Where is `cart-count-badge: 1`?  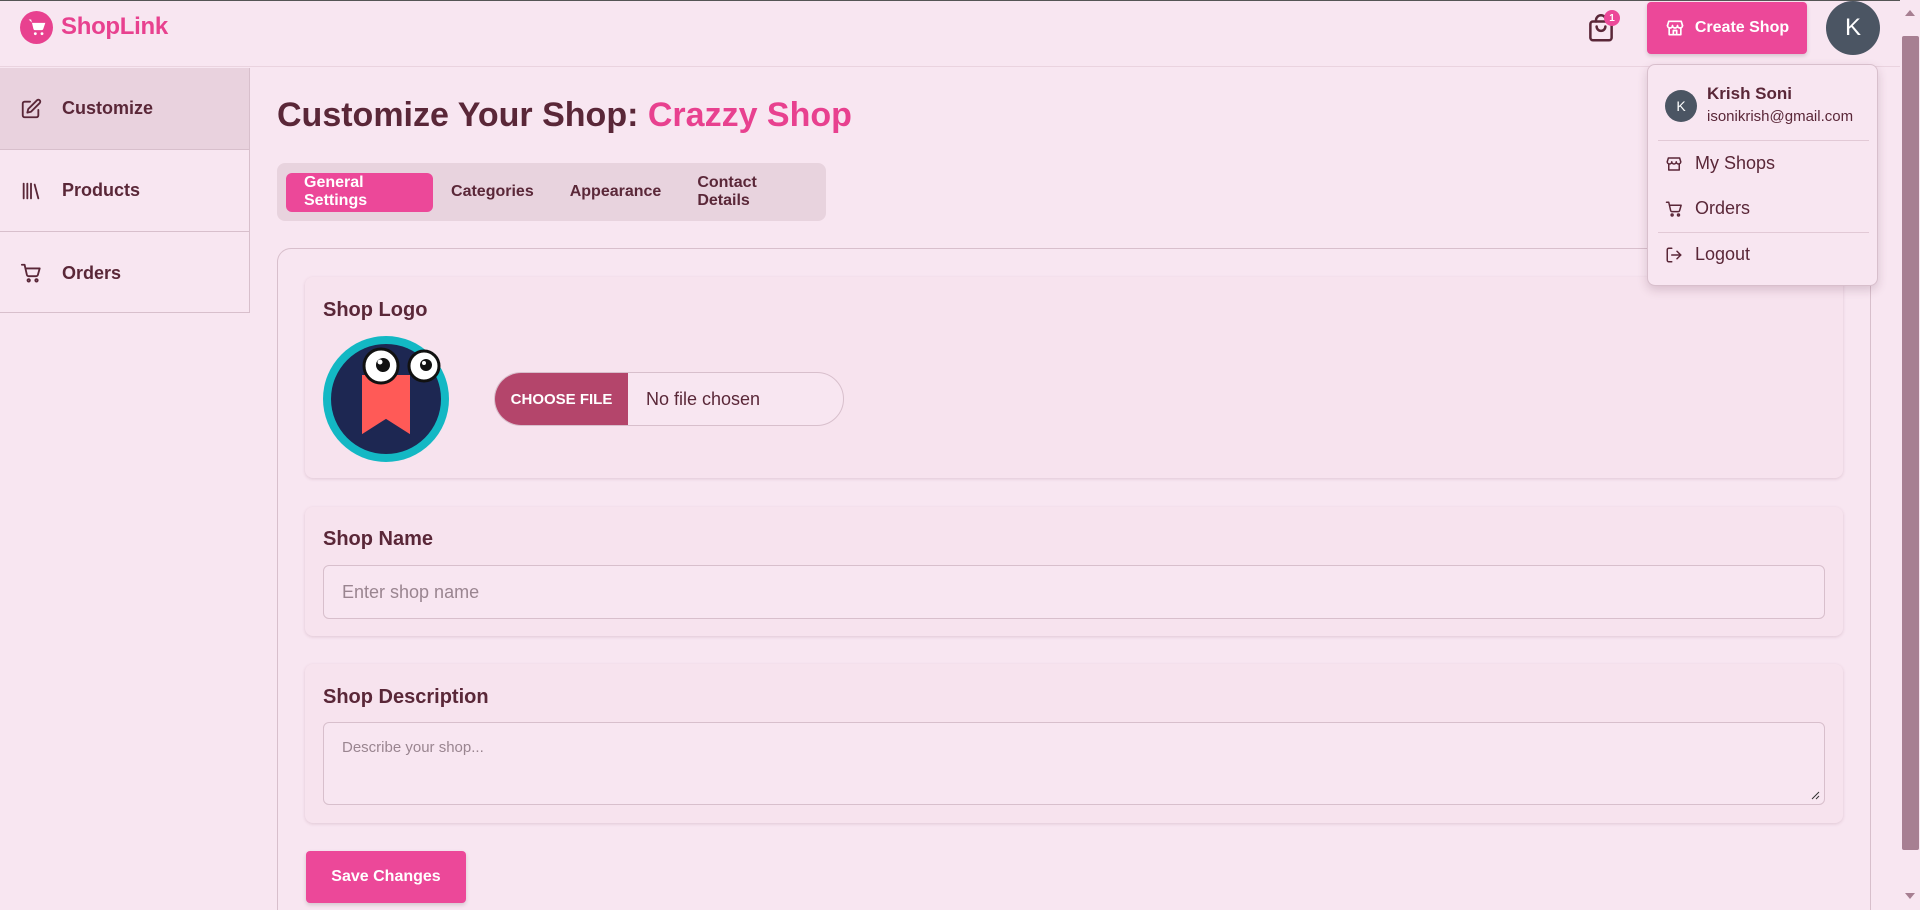 cart-count-badge: 1 is located at coordinates (1612, 18).